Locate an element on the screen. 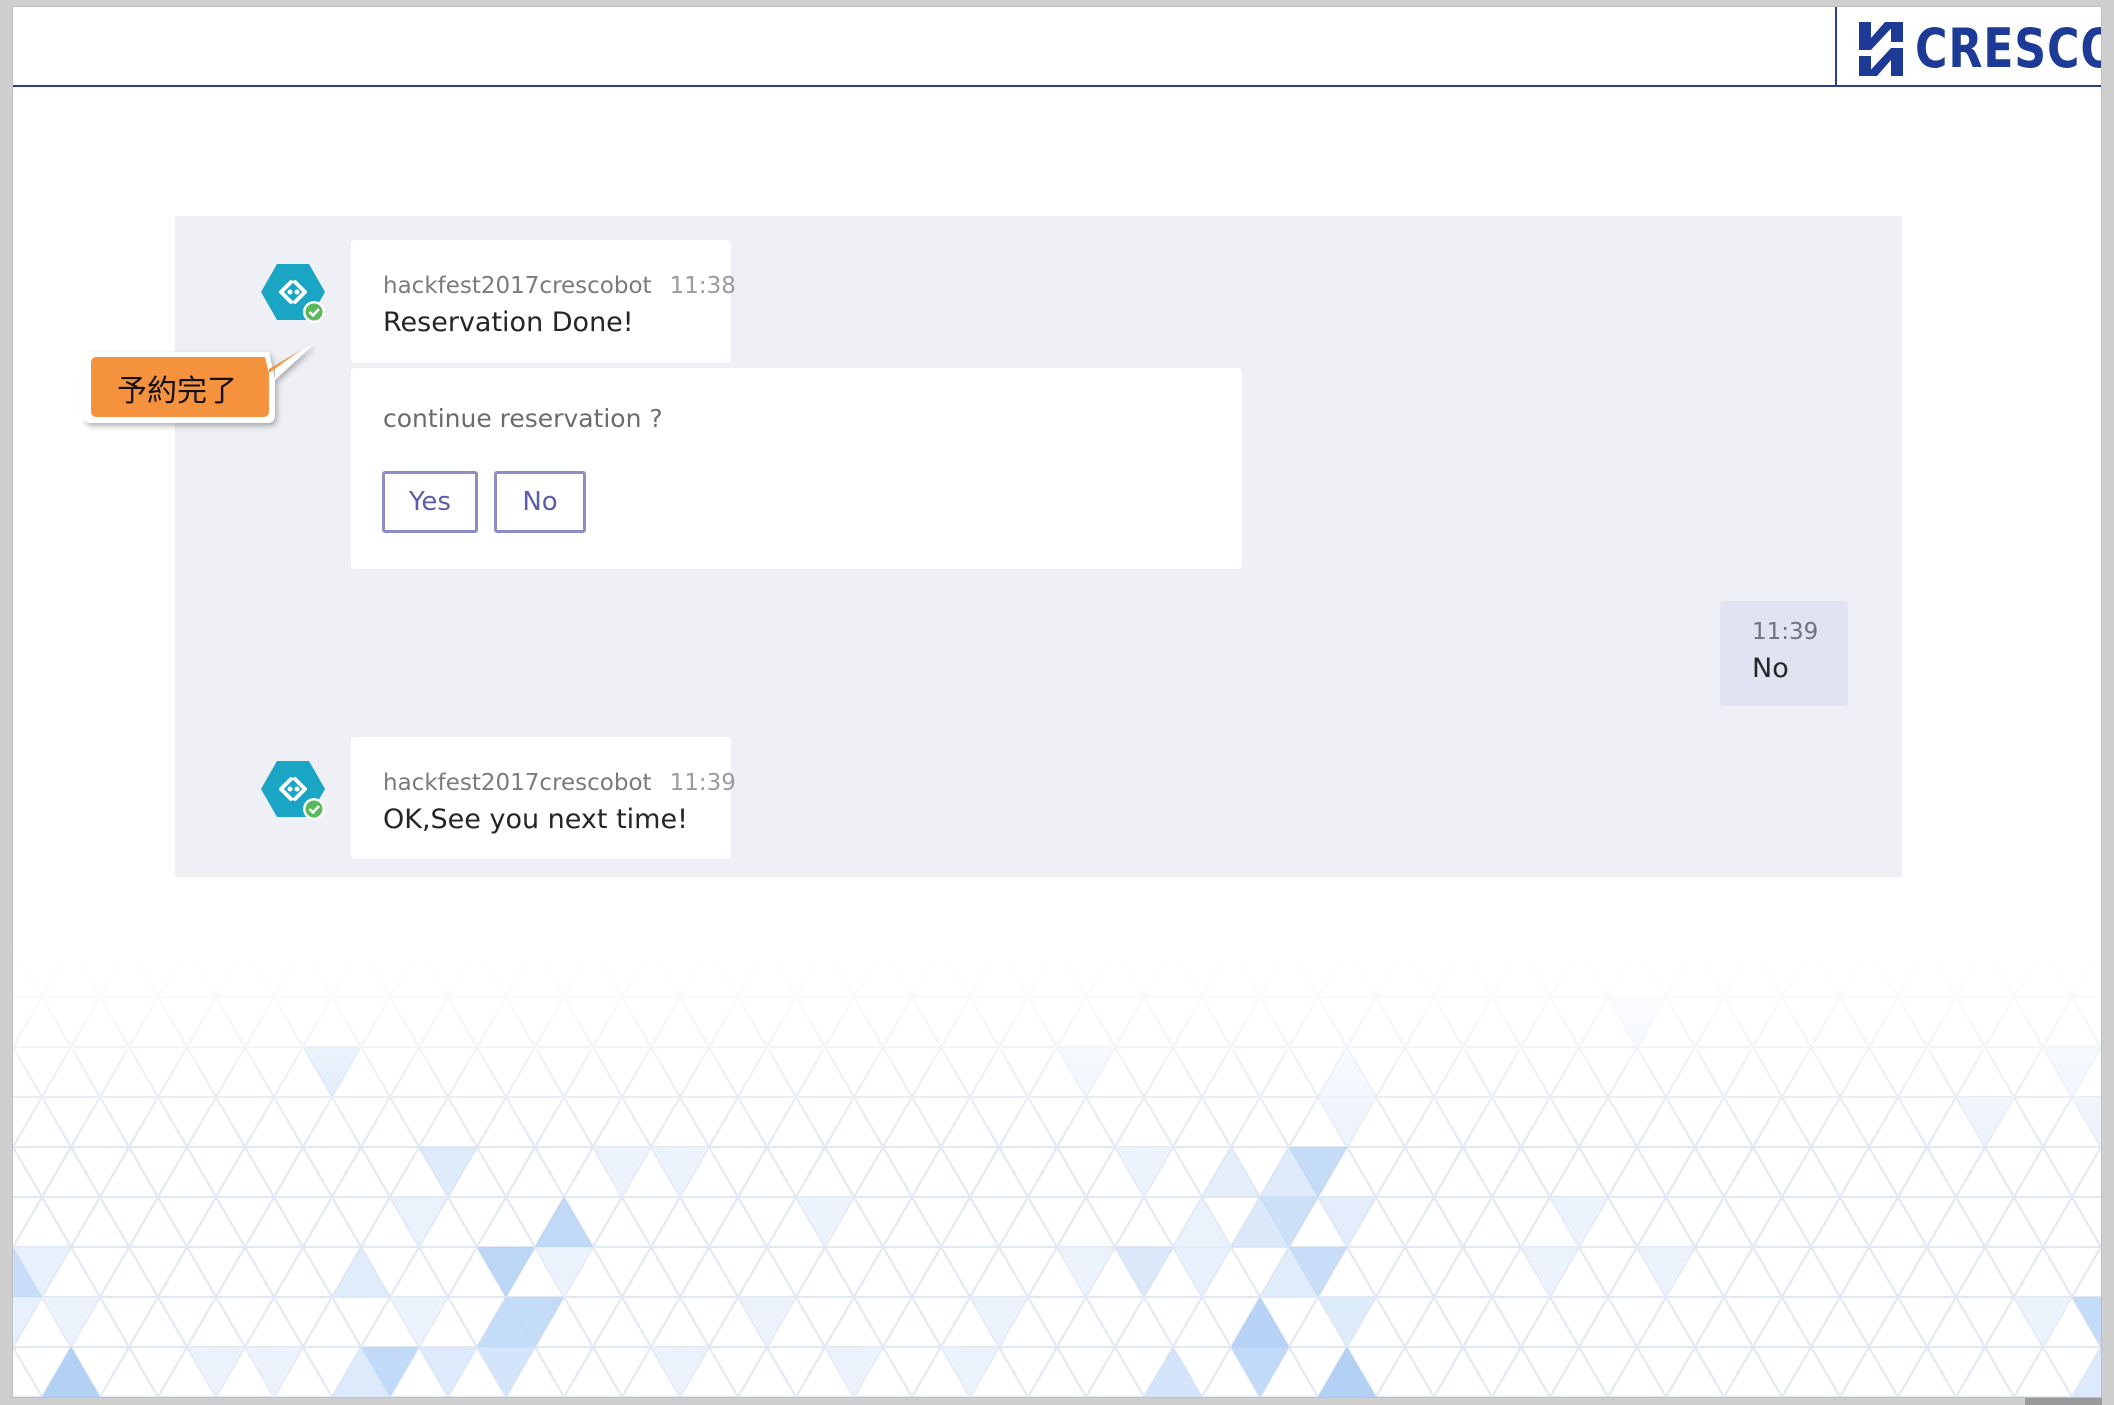  message-text: No is located at coordinates (1770, 668).